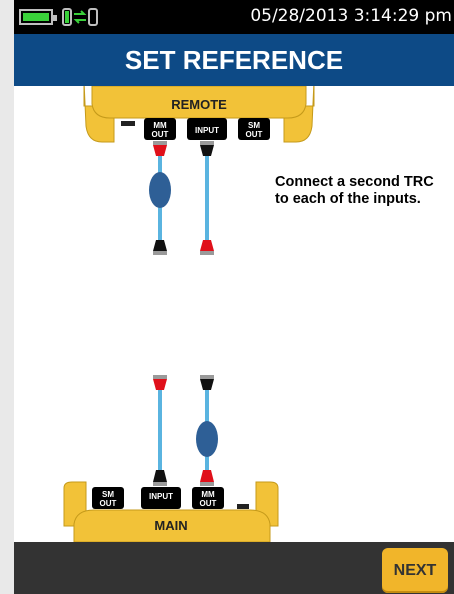 Image resolution: width=454 pixels, height=594 pixels. Describe the element at coordinates (160, 430) in the screenshot. I see `main-cable-input` at that location.